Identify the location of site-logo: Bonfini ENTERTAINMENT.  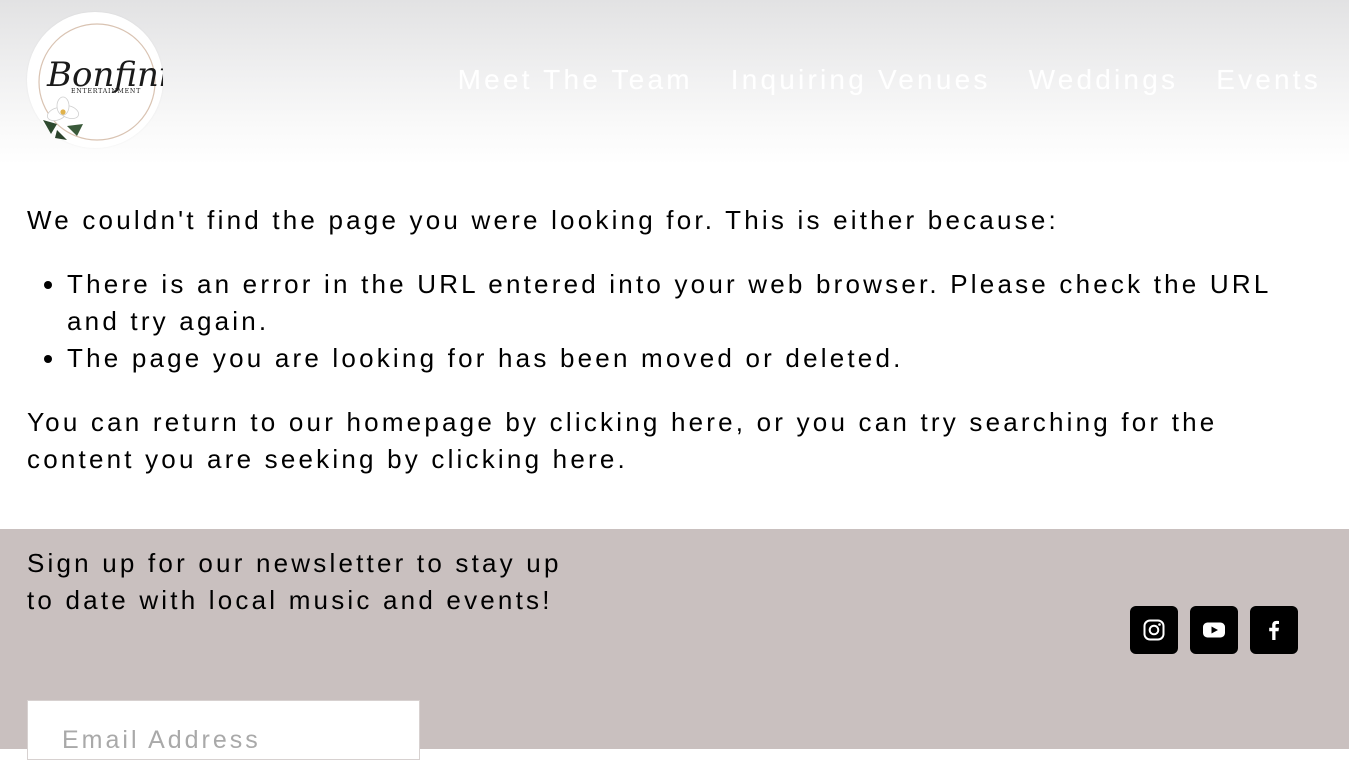
(95, 80).